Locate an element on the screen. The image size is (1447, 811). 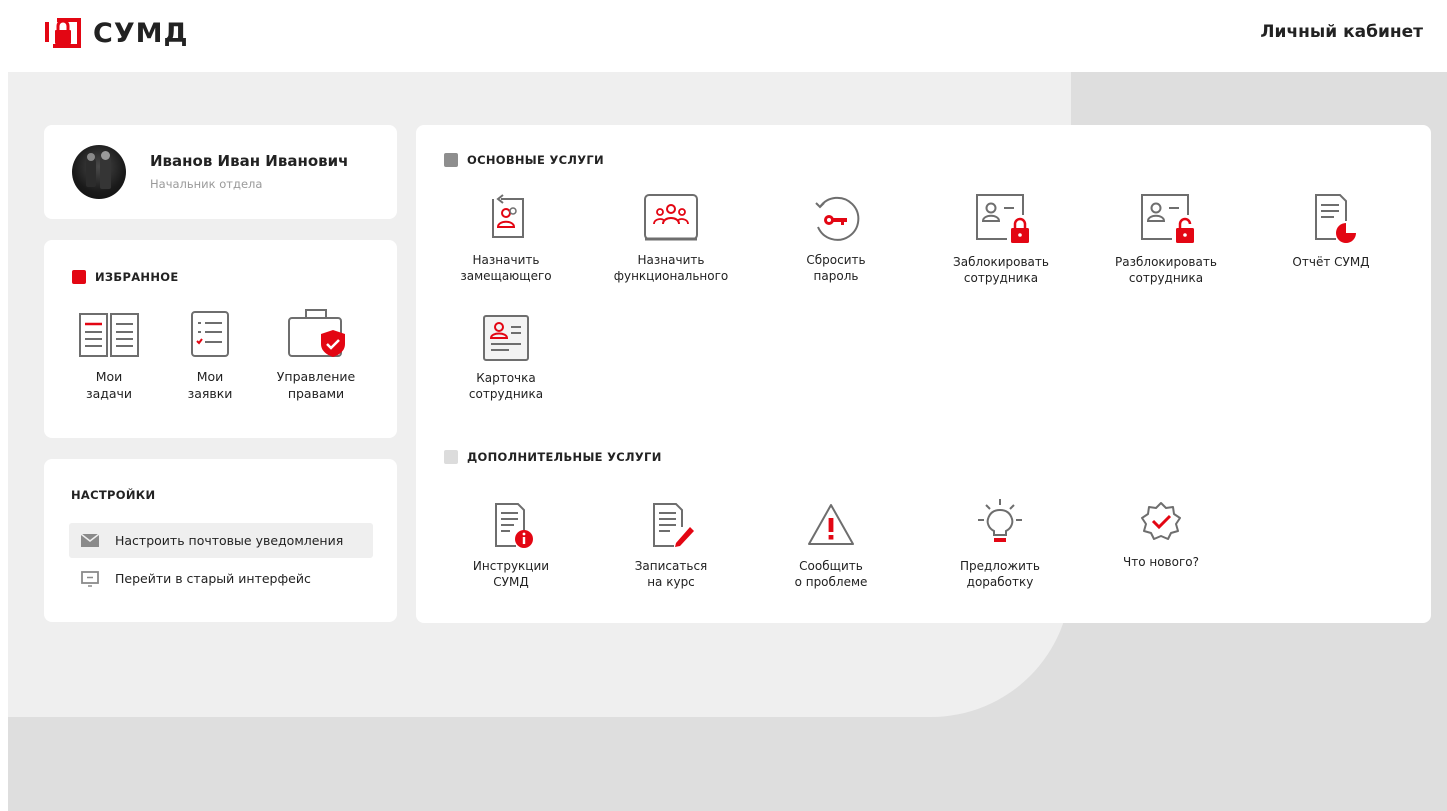
light-square-icon is located at coordinates (451, 457).